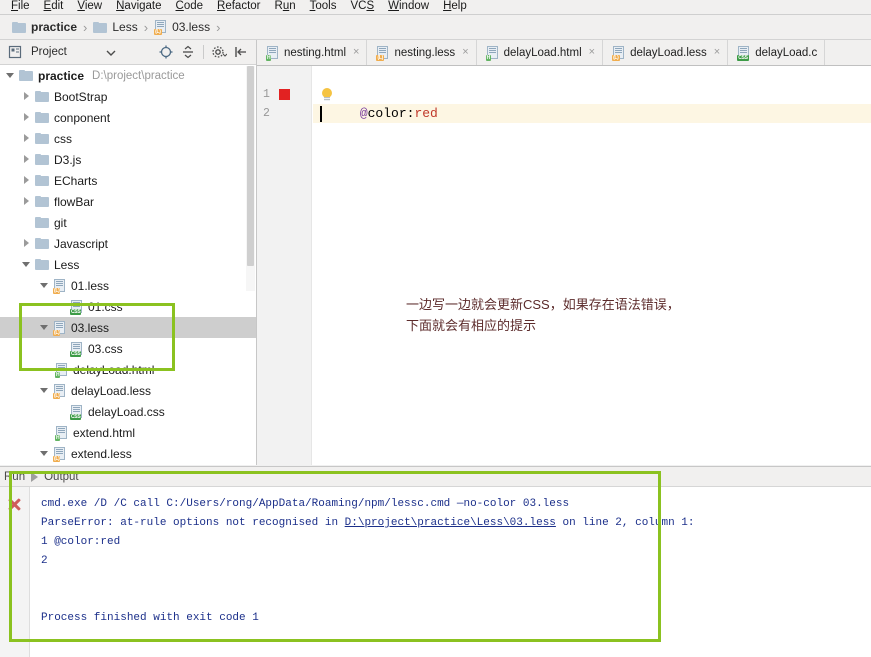 The width and height of the screenshot is (871, 657). I want to click on menu-mnemonic: F, so click(15, 6).